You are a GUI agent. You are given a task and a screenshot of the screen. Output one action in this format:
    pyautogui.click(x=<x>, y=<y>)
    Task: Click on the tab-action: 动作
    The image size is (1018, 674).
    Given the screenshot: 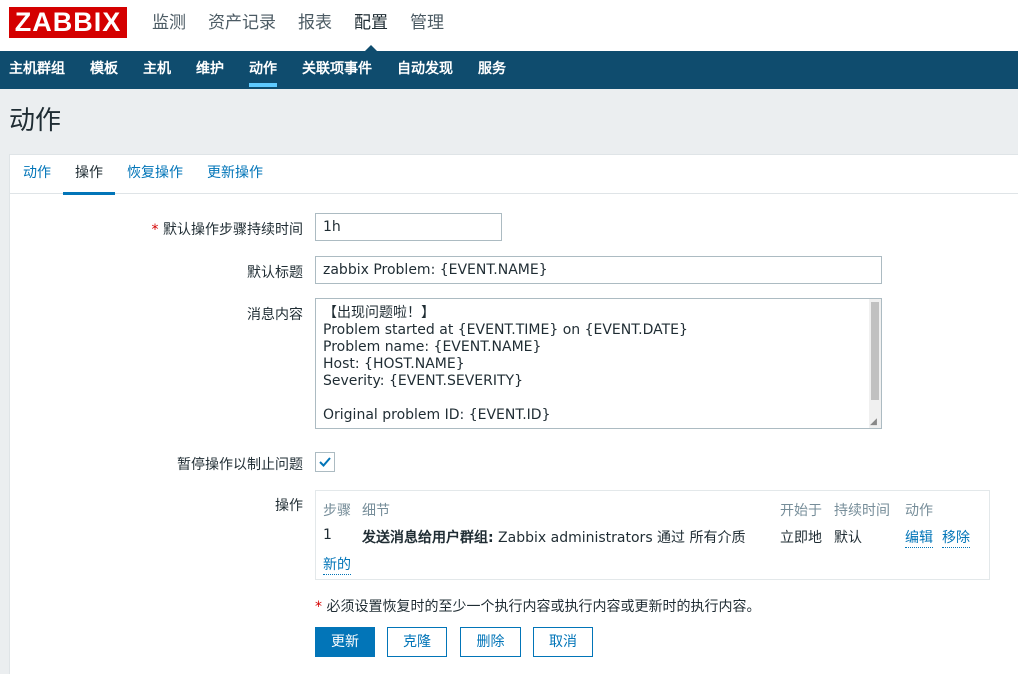 What is the action you would take?
    pyautogui.click(x=37, y=174)
    